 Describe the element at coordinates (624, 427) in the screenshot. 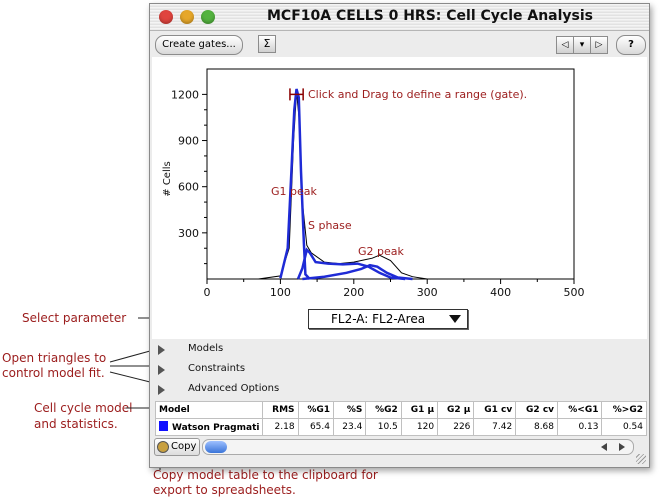

I see `table-cell: 0.54` at that location.